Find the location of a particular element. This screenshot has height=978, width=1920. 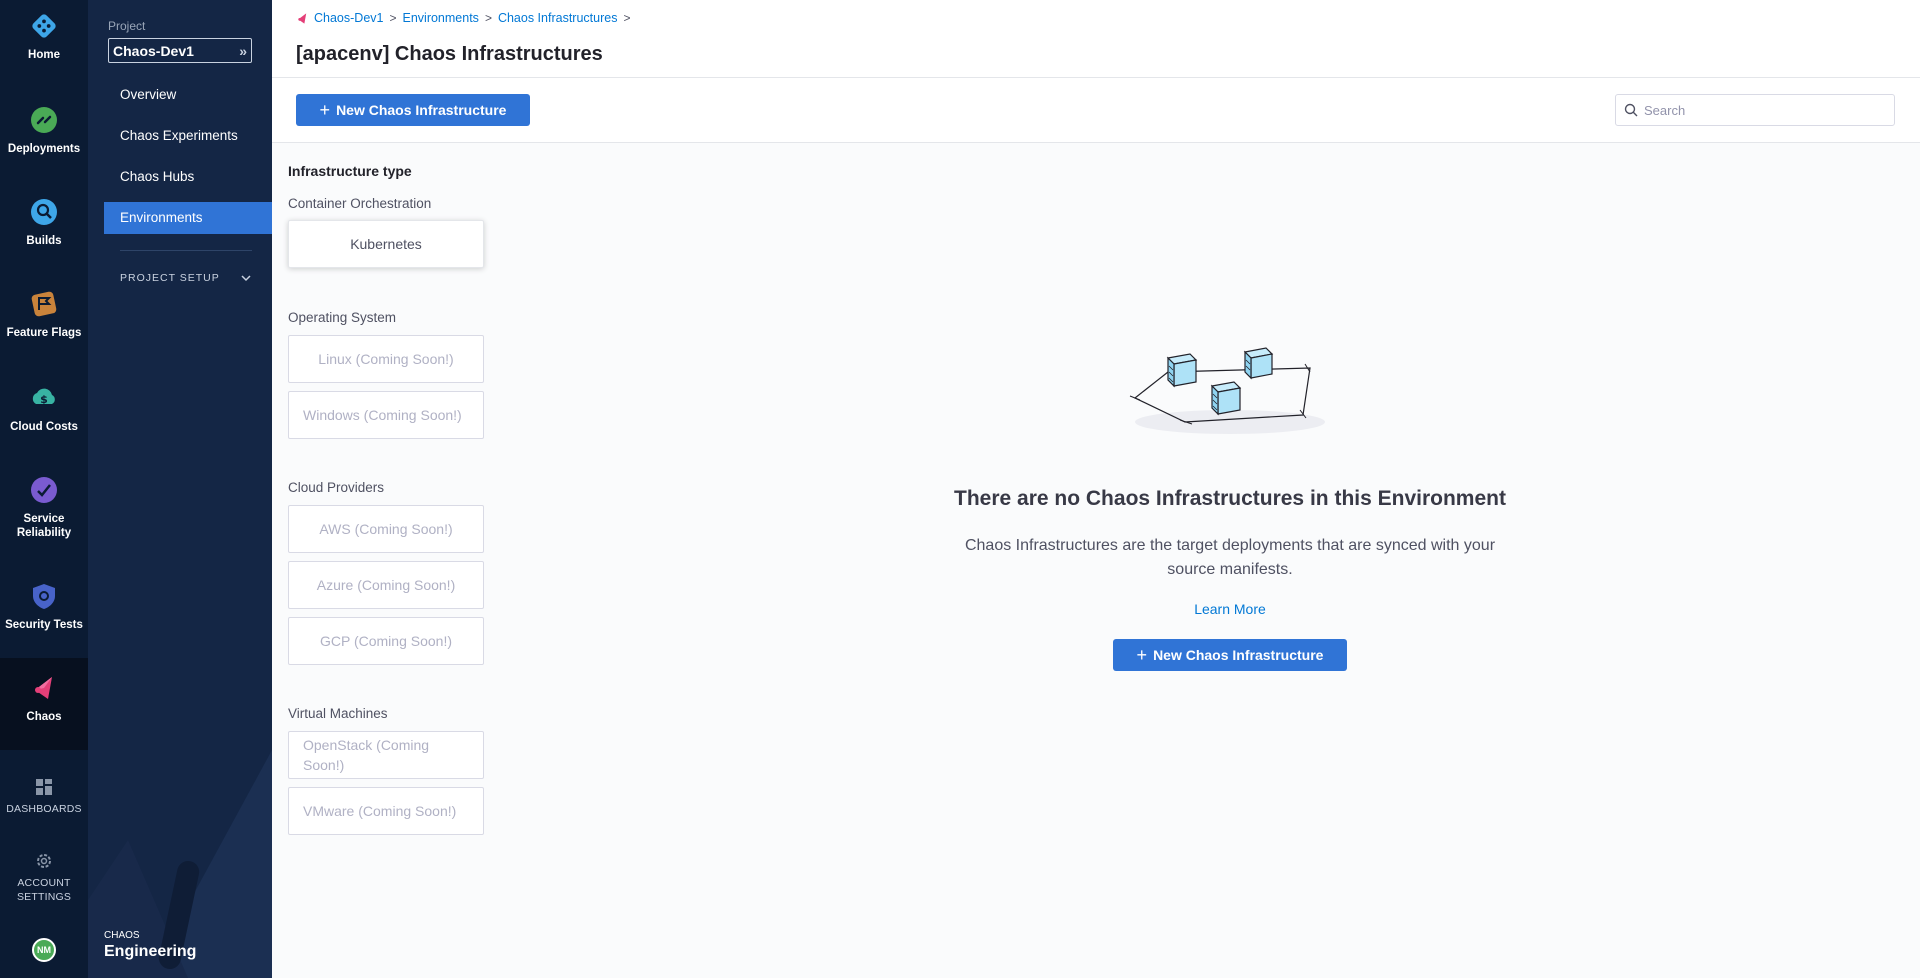

security-tests-icon is located at coordinates (44, 596).